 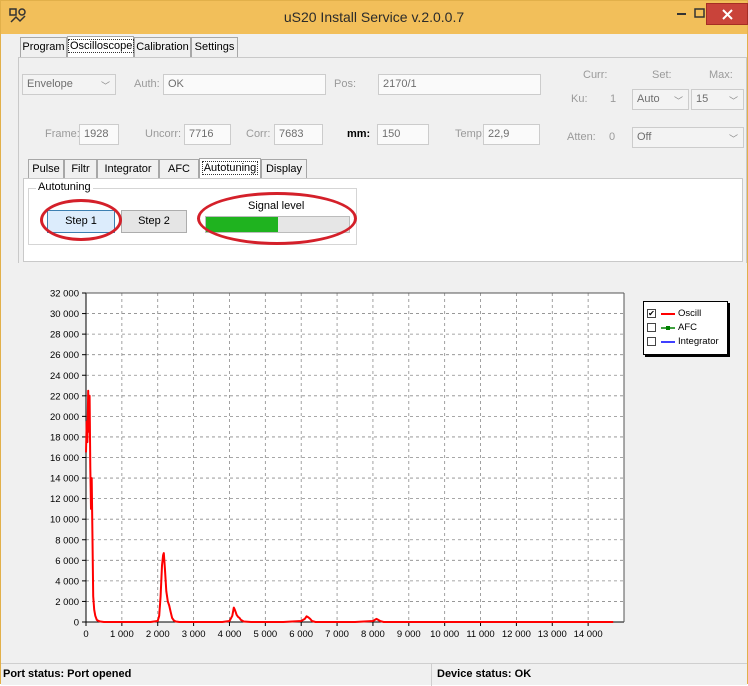 I want to click on legend-afc-checkbox, so click(x=651, y=327).